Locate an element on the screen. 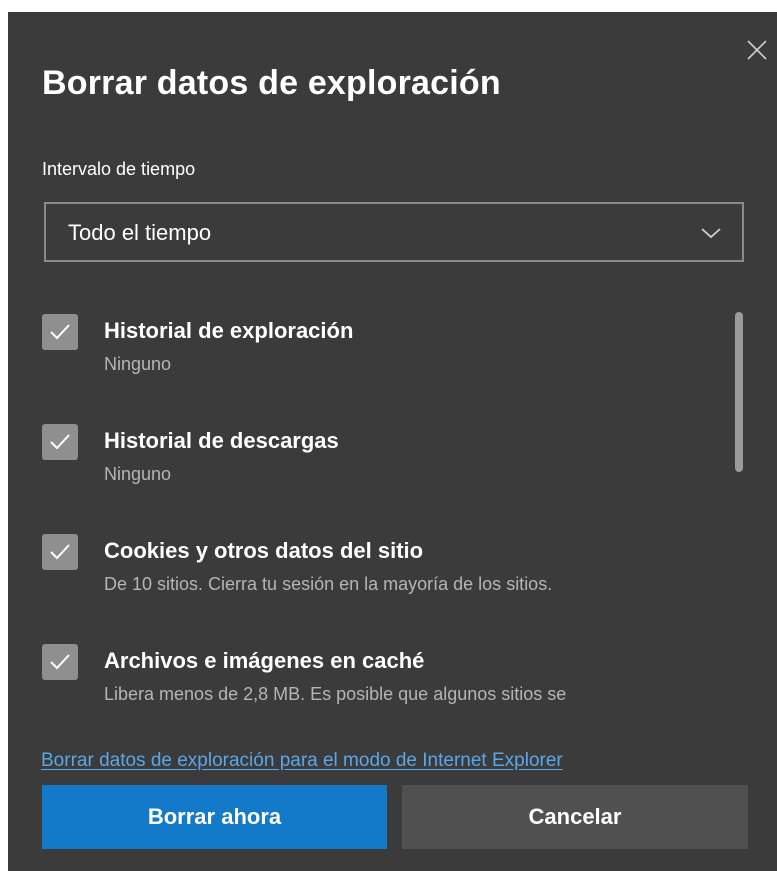  dialog-title: Borrar datos de exploración is located at coordinates (271, 83).